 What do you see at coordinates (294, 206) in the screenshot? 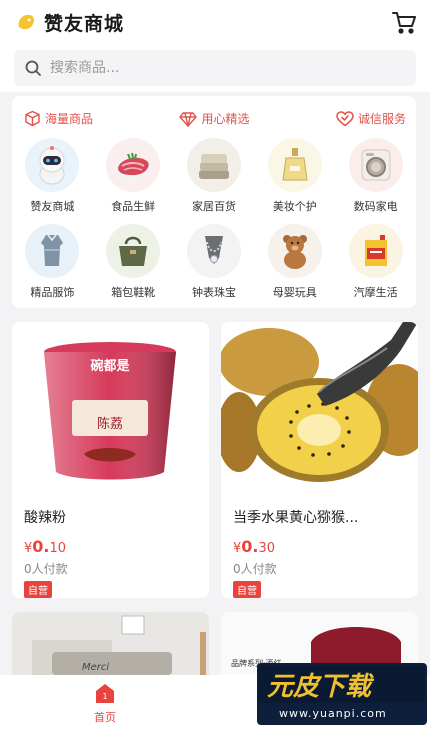
I see `category-label: 美妆个护` at bounding box center [294, 206].